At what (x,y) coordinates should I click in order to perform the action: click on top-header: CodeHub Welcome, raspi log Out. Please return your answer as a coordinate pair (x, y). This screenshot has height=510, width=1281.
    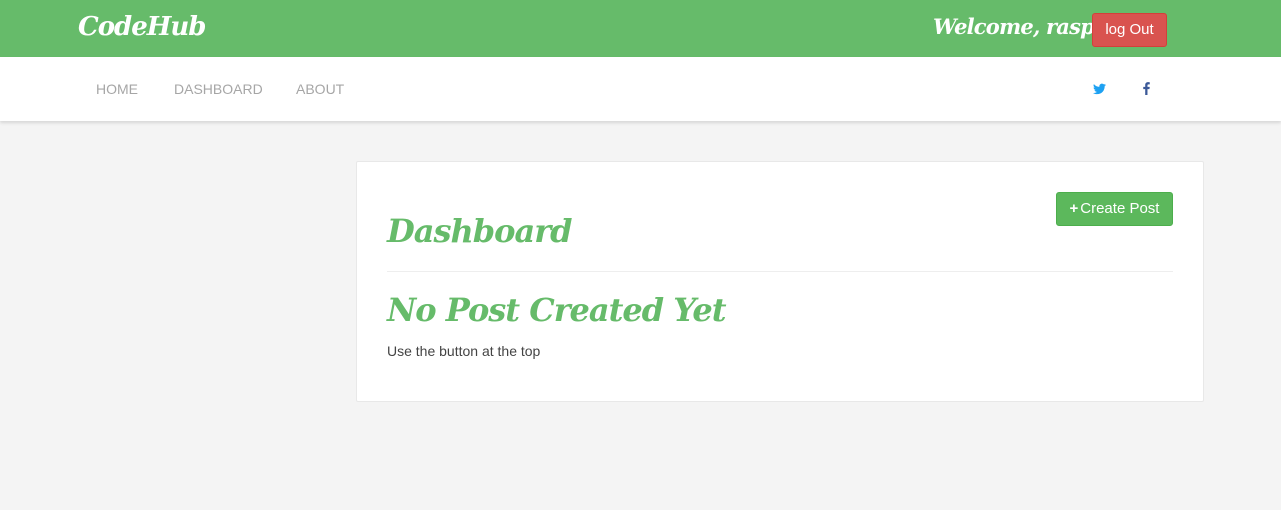
    Looking at the image, I should click on (640, 28).